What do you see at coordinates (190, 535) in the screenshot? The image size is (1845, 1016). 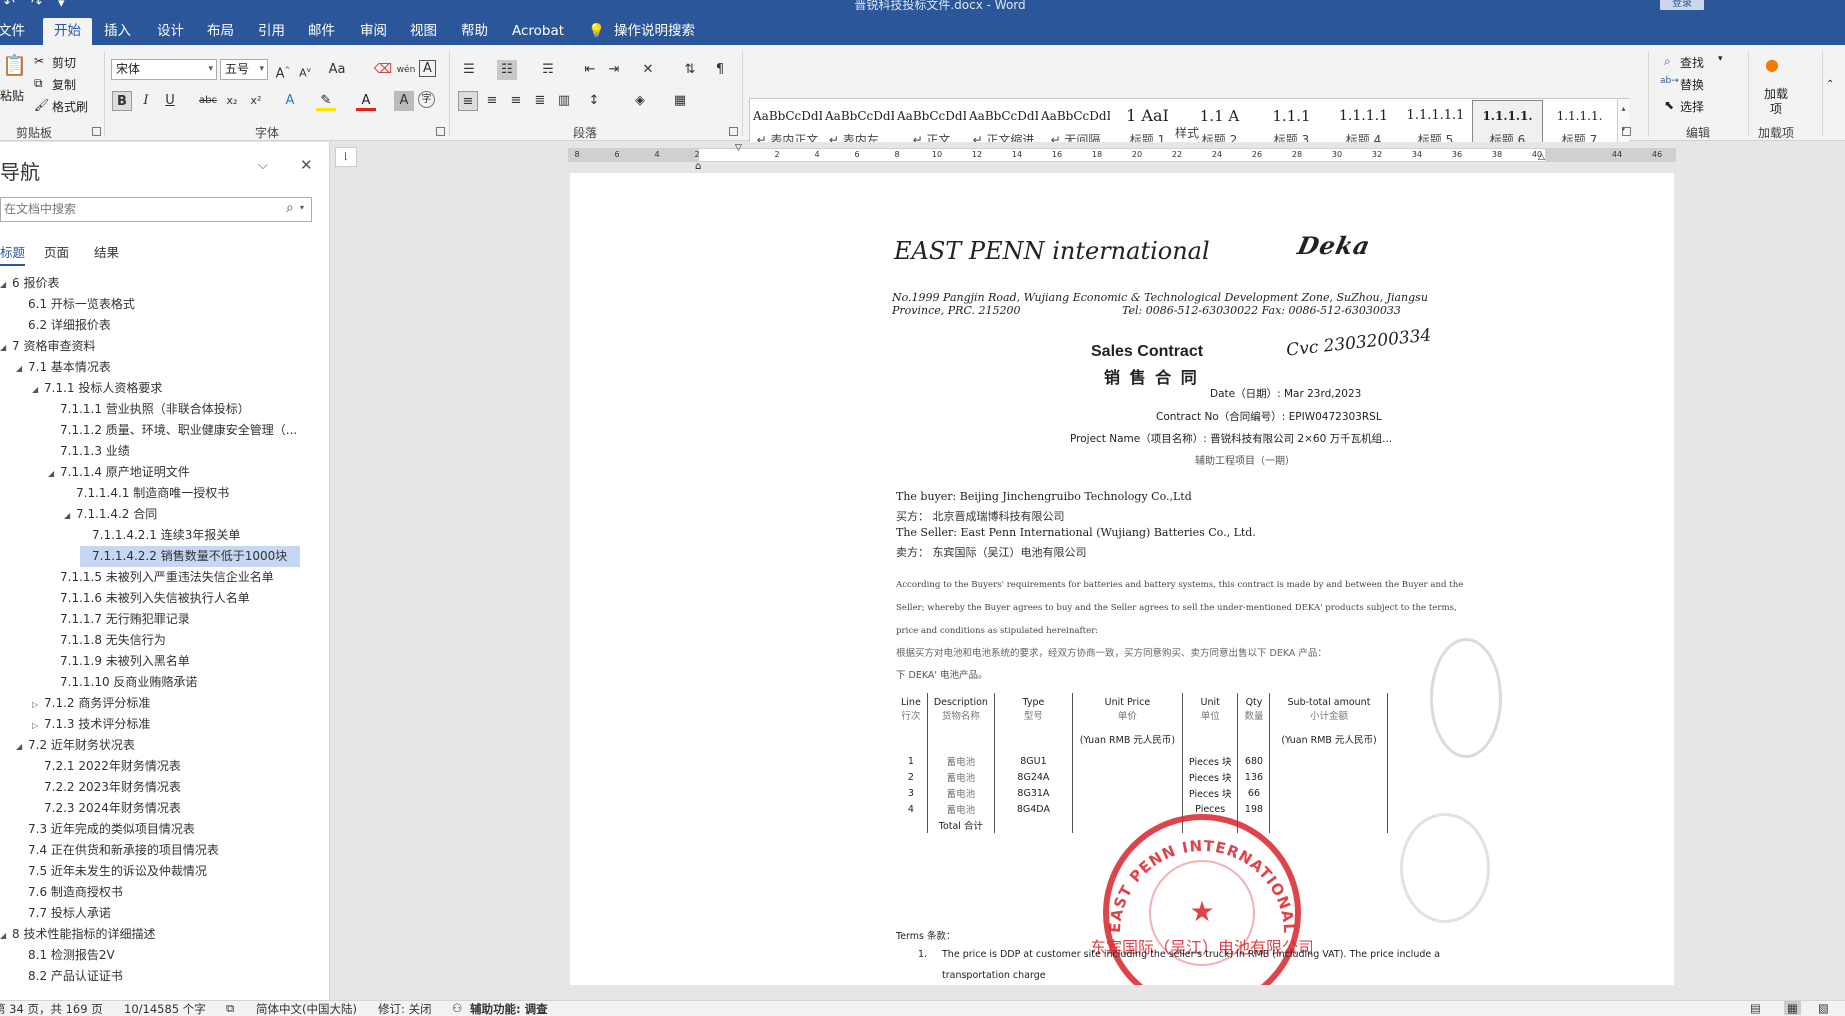 I see `heading-item: 7.1.1.4.2.1 连续3年报关单` at bounding box center [190, 535].